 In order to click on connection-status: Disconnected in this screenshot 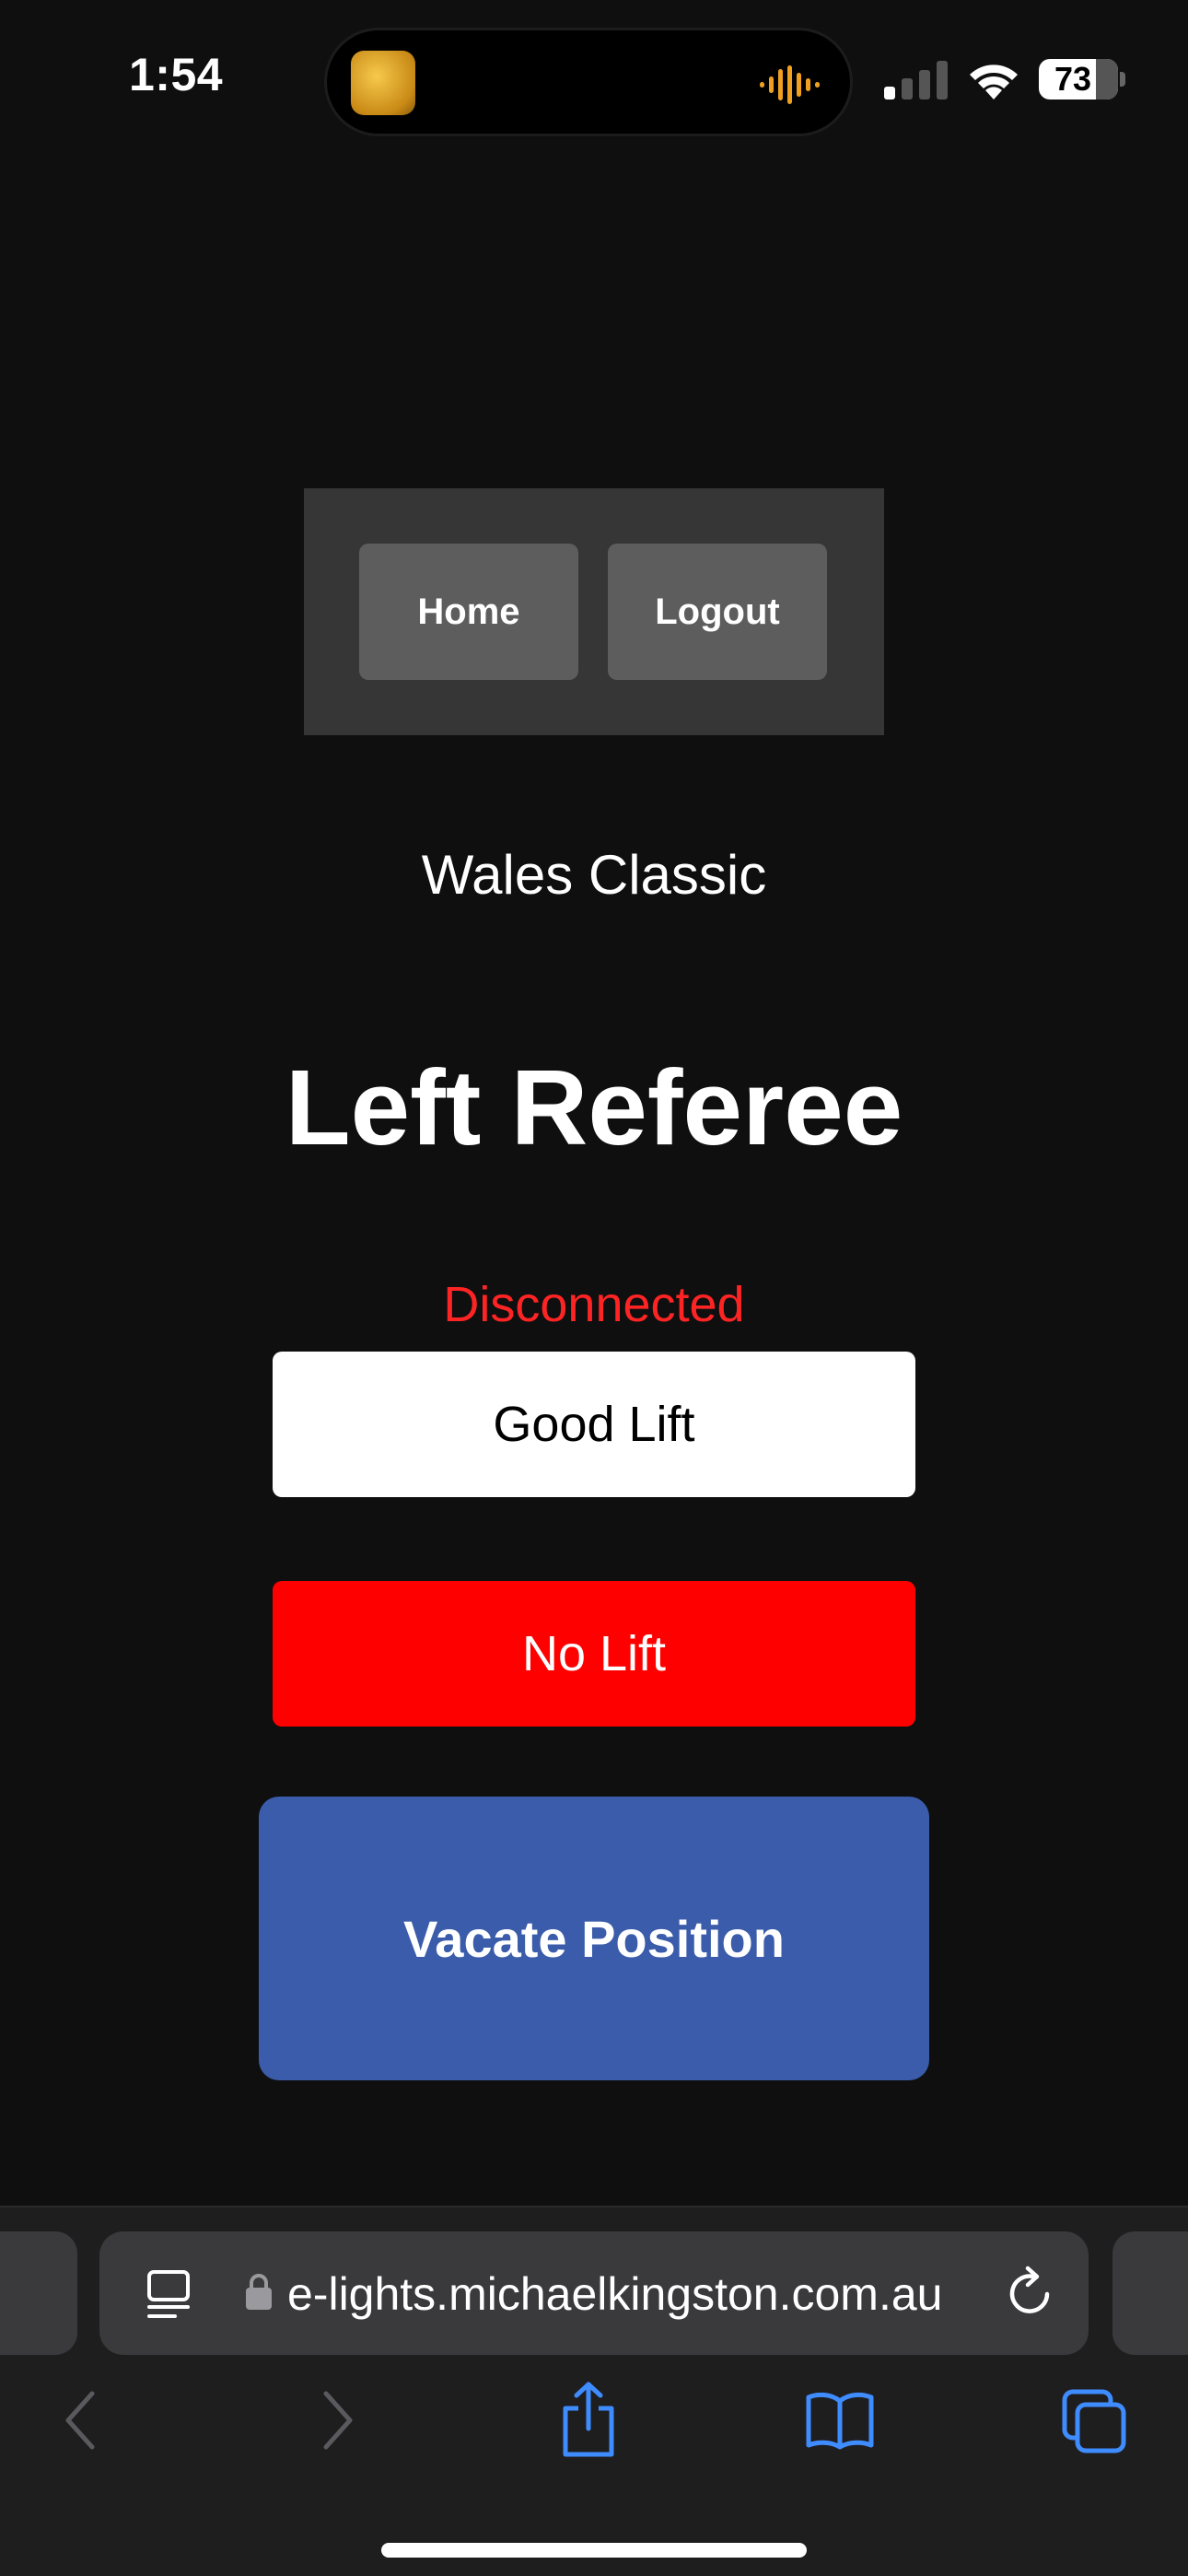, I will do `click(594, 1304)`.